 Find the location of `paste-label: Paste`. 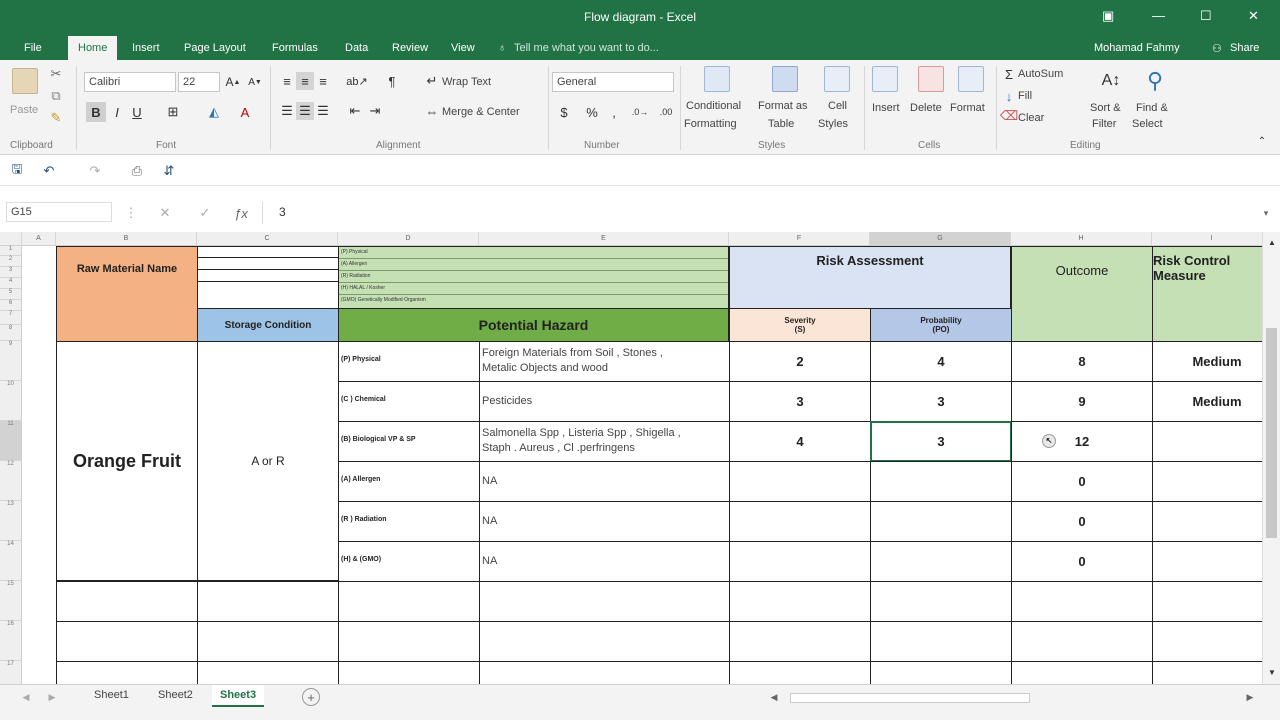

paste-label: Paste is located at coordinates (24, 110).